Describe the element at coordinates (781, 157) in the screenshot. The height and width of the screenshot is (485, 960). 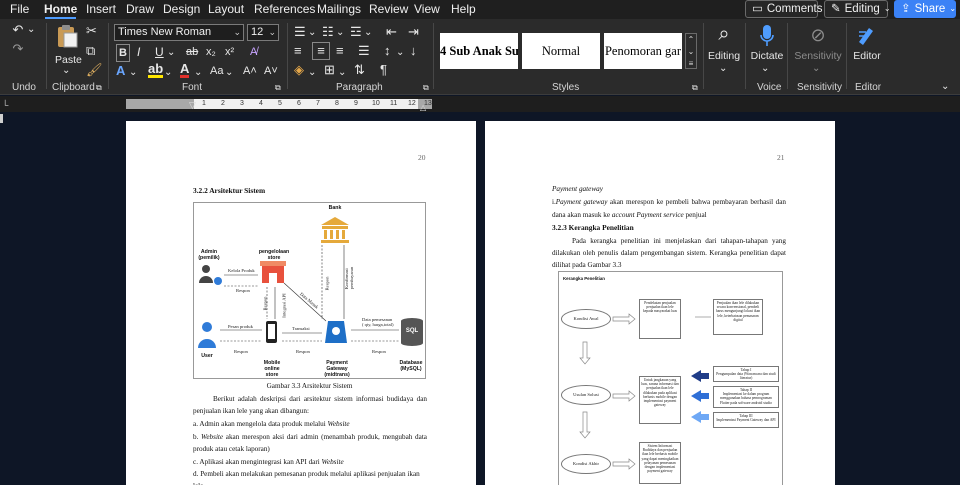
I see `page-number: 21` at that location.